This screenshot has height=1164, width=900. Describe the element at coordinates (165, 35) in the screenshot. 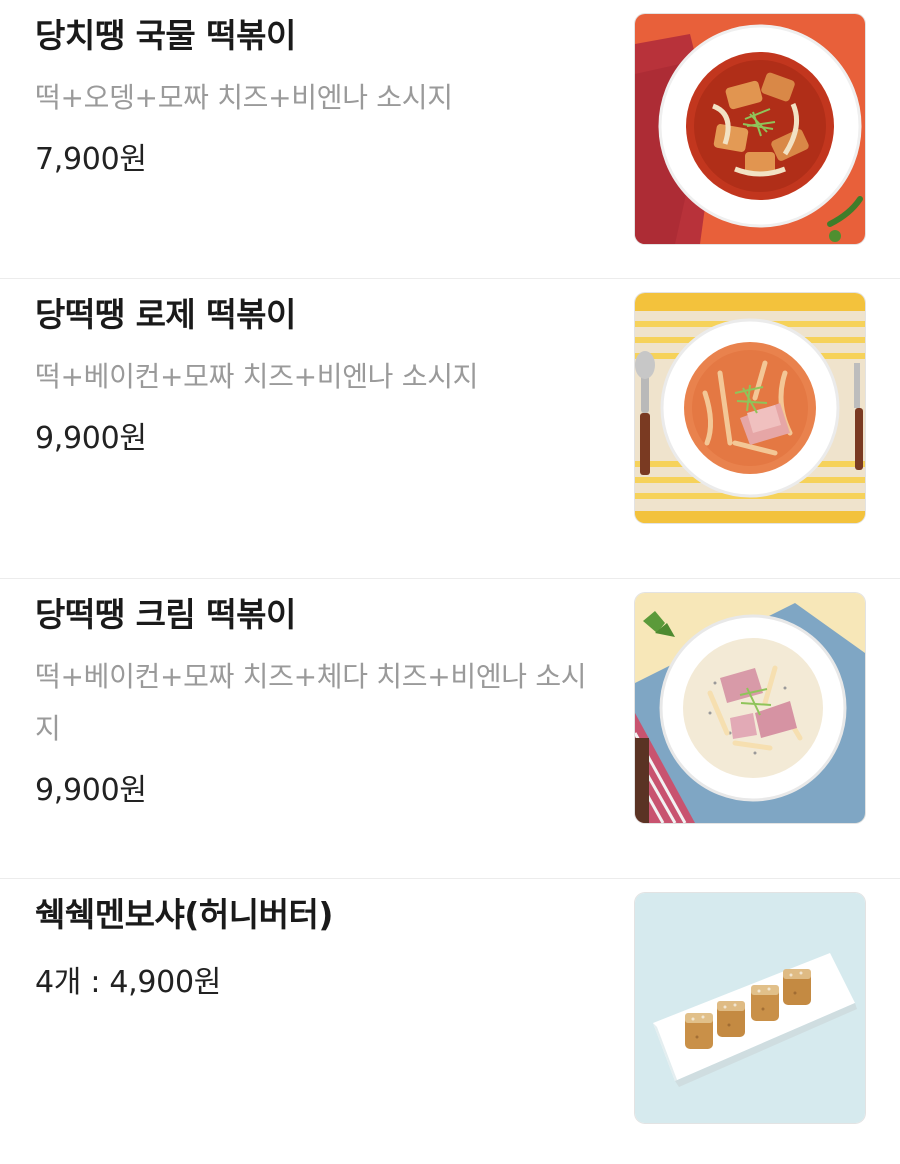

I see `menu-item-name: 당치땡 국물 떡볶이` at that location.